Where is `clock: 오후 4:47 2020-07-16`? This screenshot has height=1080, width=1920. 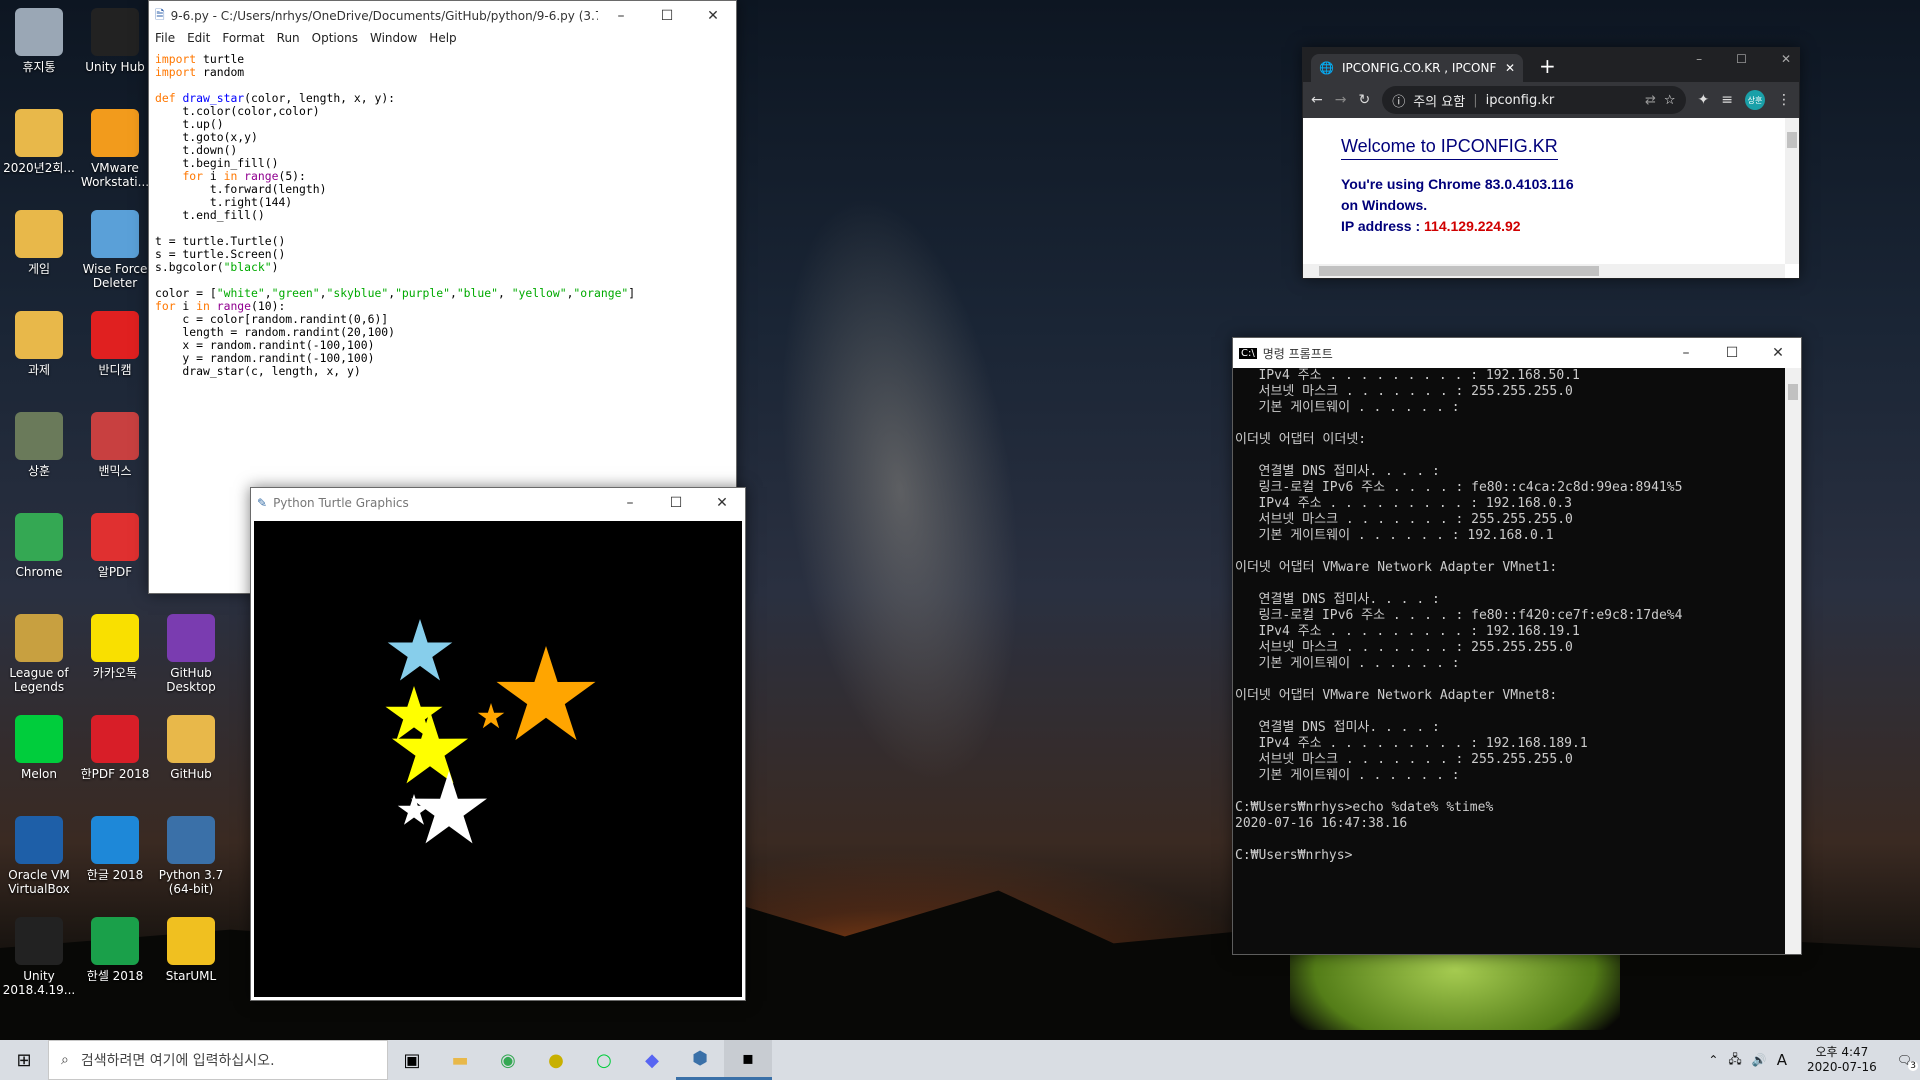
clock: 오후 4:47 2020-07-16 is located at coordinates (1842, 1060).